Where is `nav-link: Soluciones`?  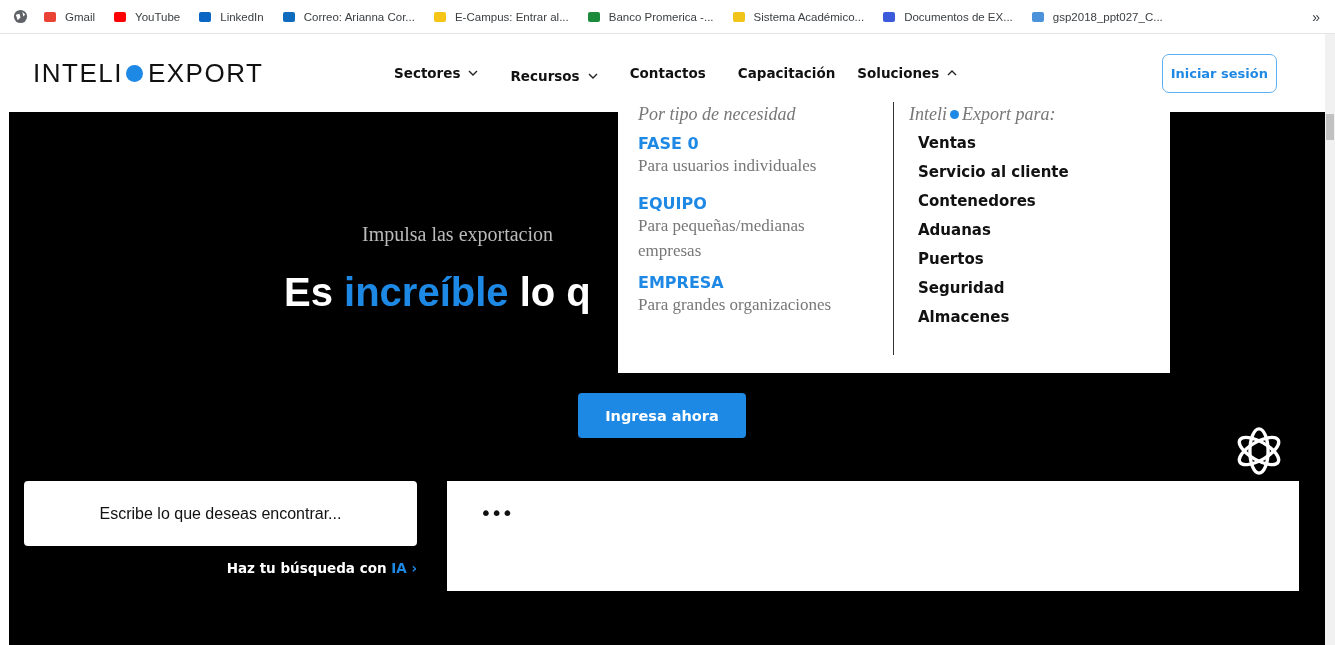
nav-link: Soluciones is located at coordinates (907, 73).